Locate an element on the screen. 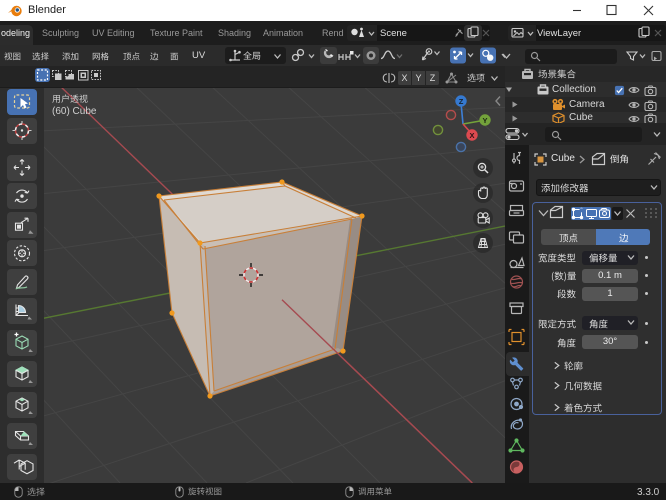  svg-text: Z is located at coordinates (461, 101).